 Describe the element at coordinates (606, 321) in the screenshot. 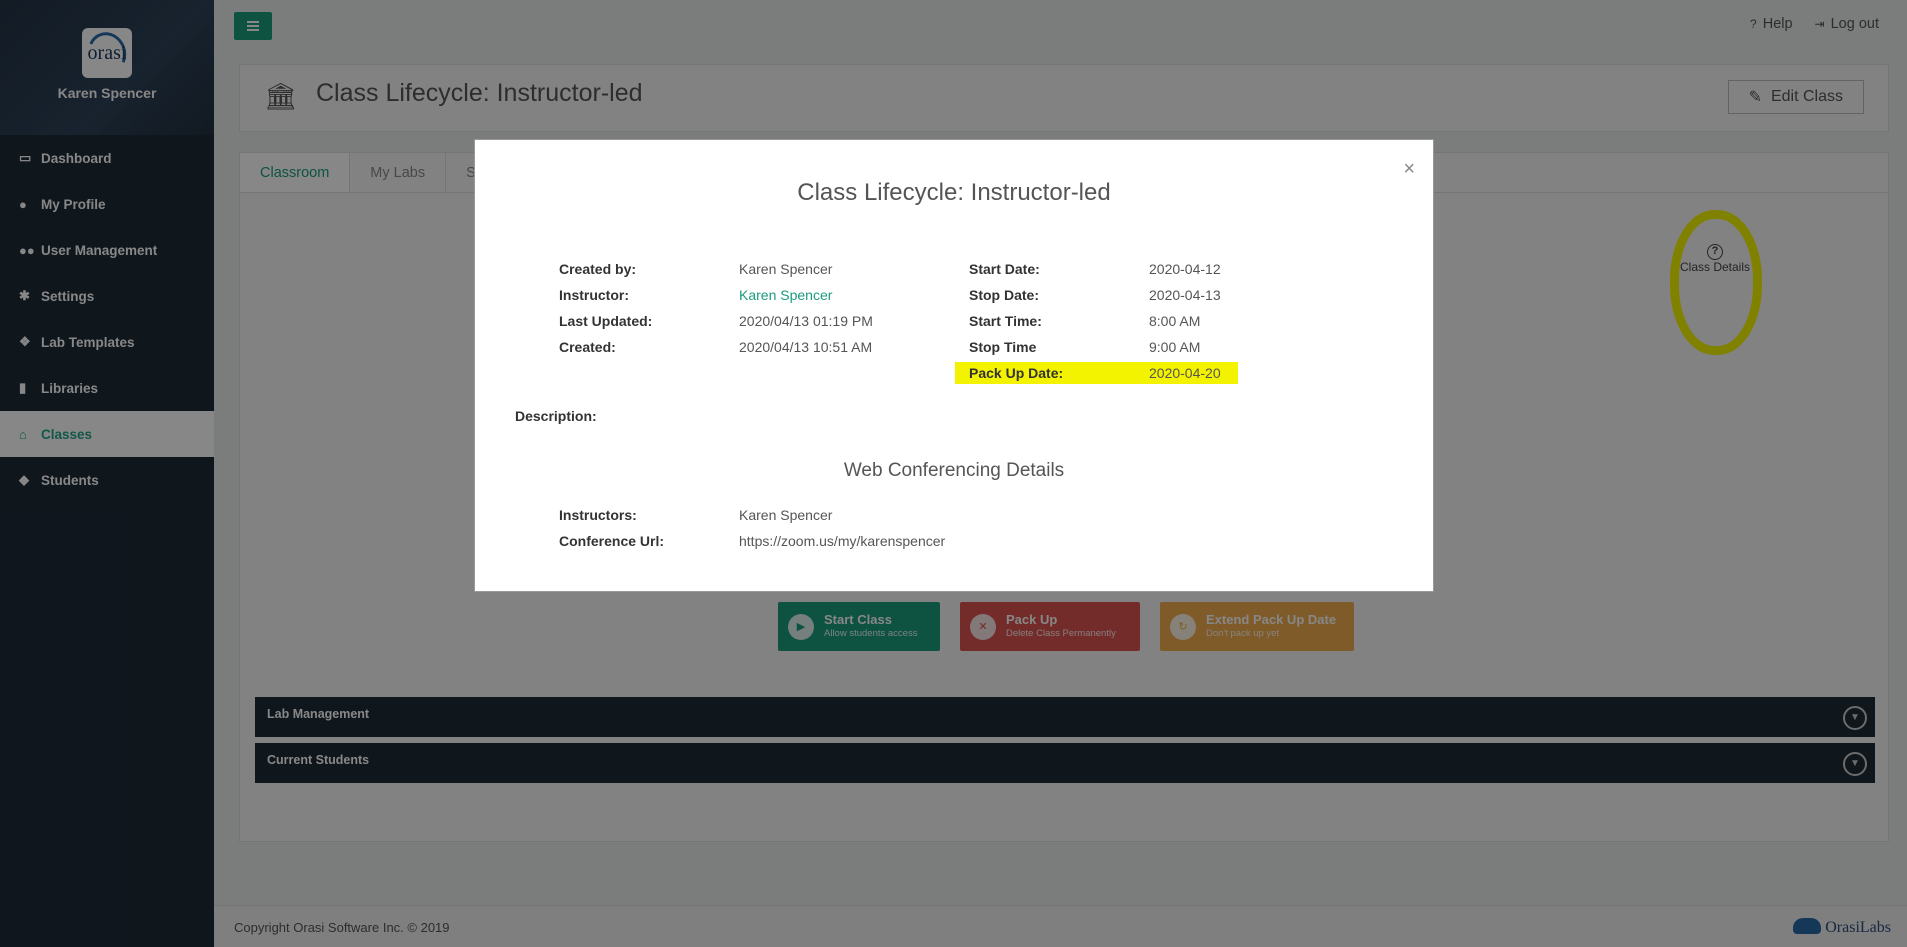

I see `detail-label: Last Updated:` at that location.